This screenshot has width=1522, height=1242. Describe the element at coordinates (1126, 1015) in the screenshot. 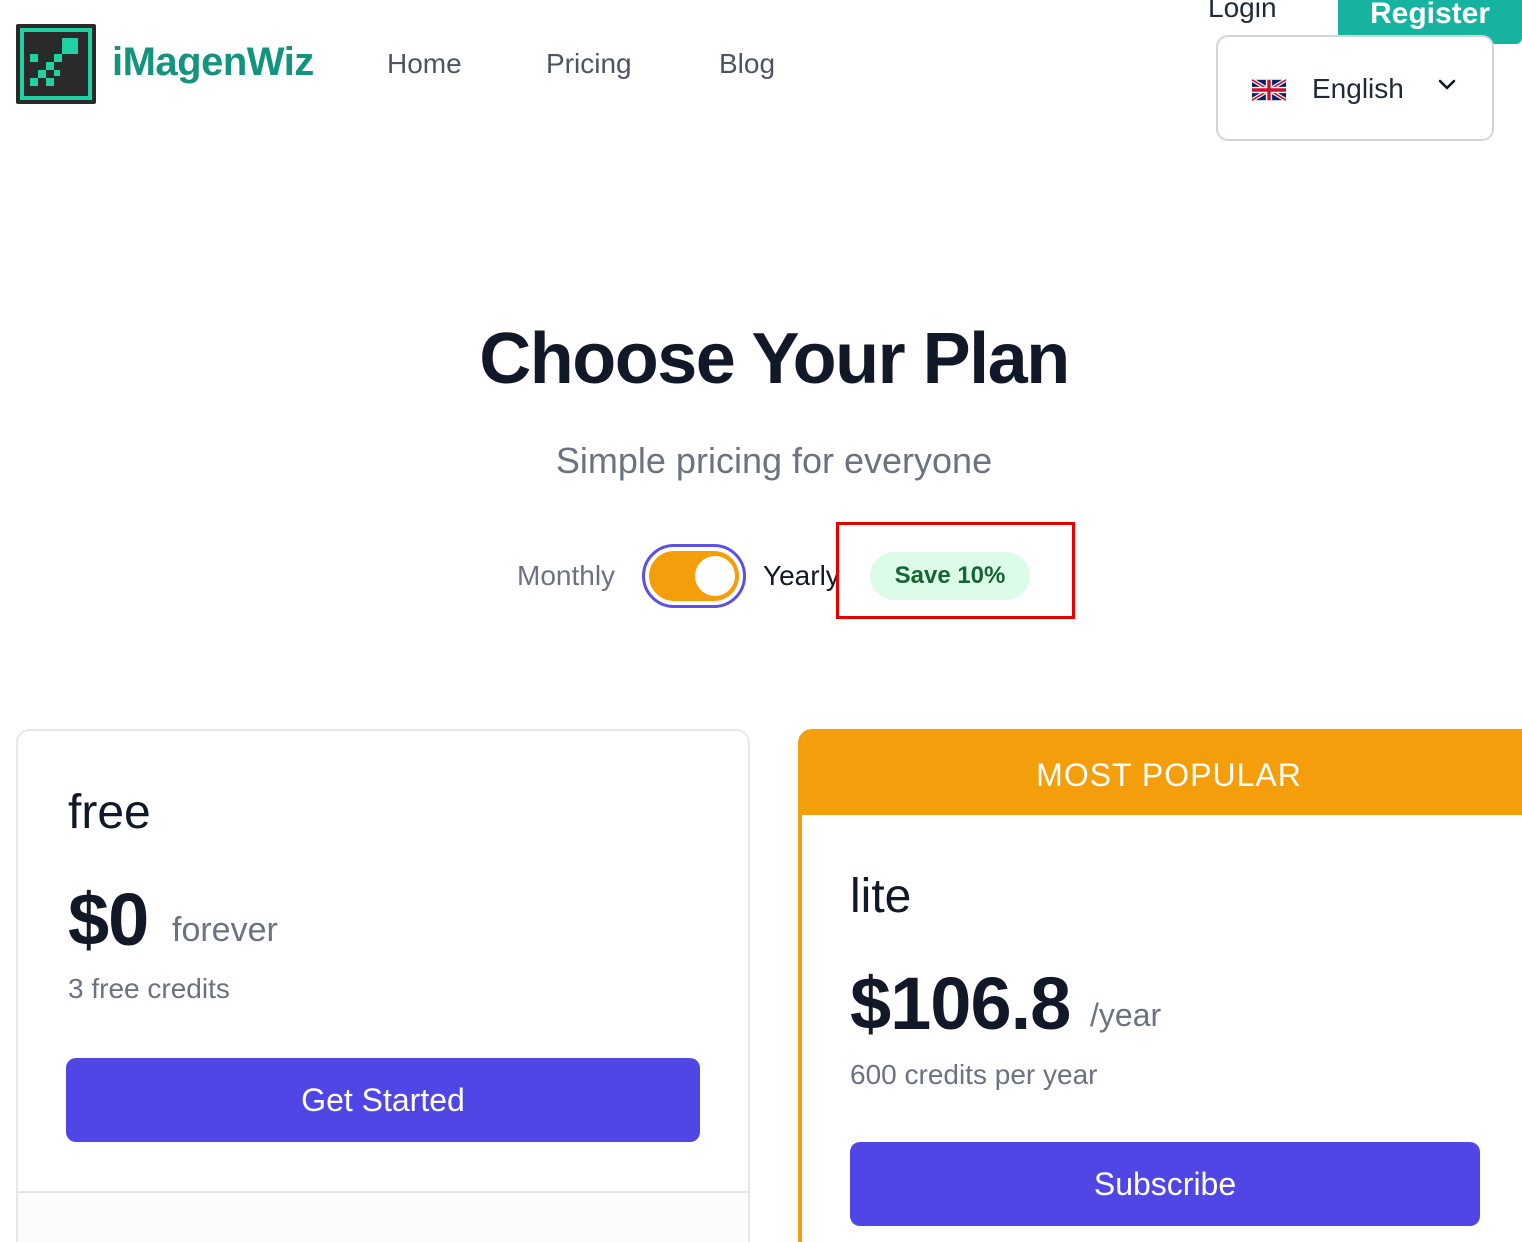

I see `plan-period: /year` at that location.